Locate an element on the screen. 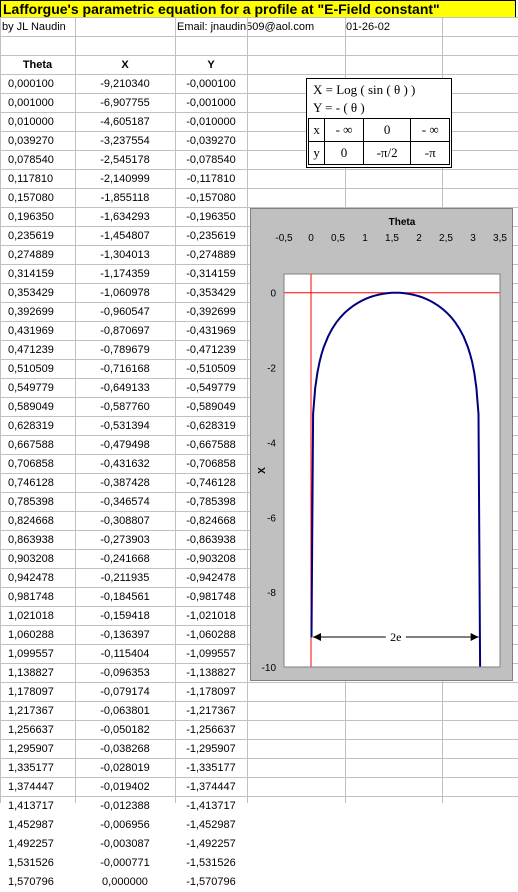 The height and width of the screenshot is (892, 518). x-cell: -0,387428 is located at coordinates (125, 483).